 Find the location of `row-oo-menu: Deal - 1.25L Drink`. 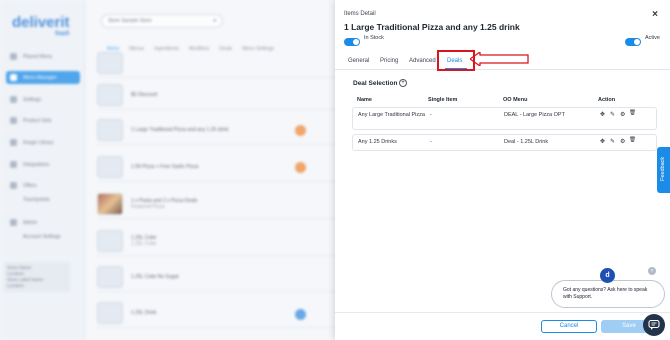

row-oo-menu: Deal - 1.25L Drink is located at coordinates (526, 142).